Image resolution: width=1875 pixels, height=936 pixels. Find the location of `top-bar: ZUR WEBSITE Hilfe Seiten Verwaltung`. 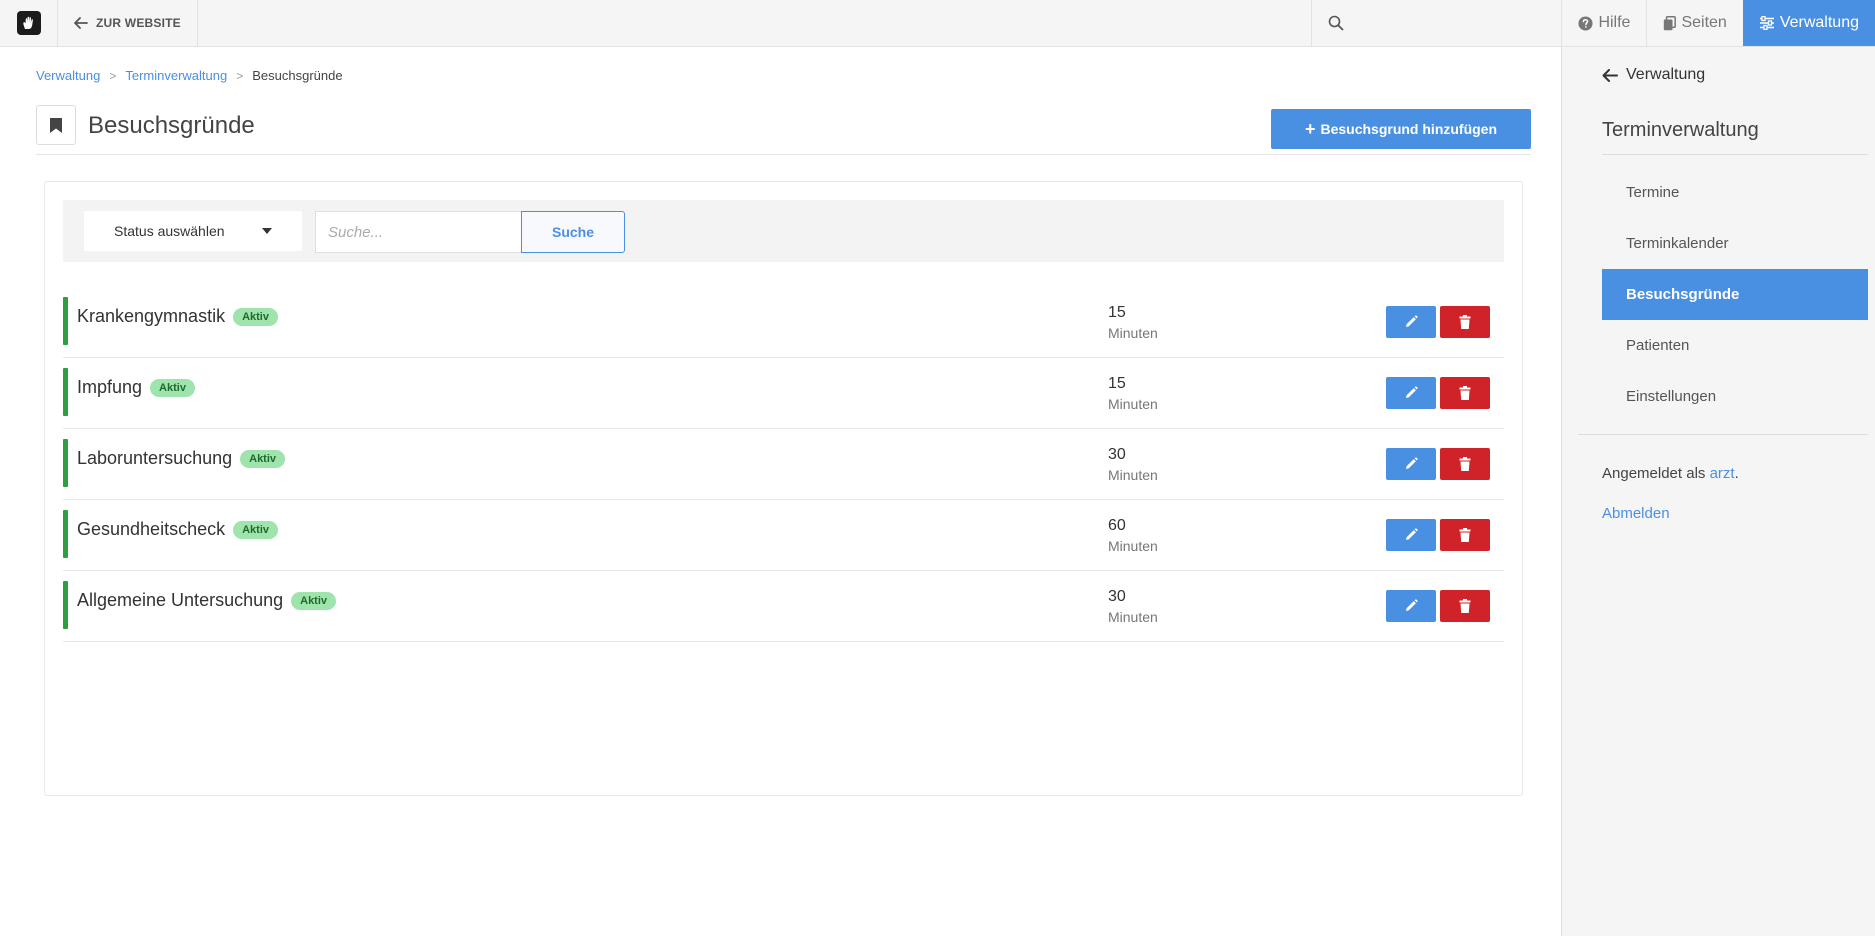

top-bar: ZUR WEBSITE Hilfe Seiten Verwaltung is located at coordinates (937, 23).